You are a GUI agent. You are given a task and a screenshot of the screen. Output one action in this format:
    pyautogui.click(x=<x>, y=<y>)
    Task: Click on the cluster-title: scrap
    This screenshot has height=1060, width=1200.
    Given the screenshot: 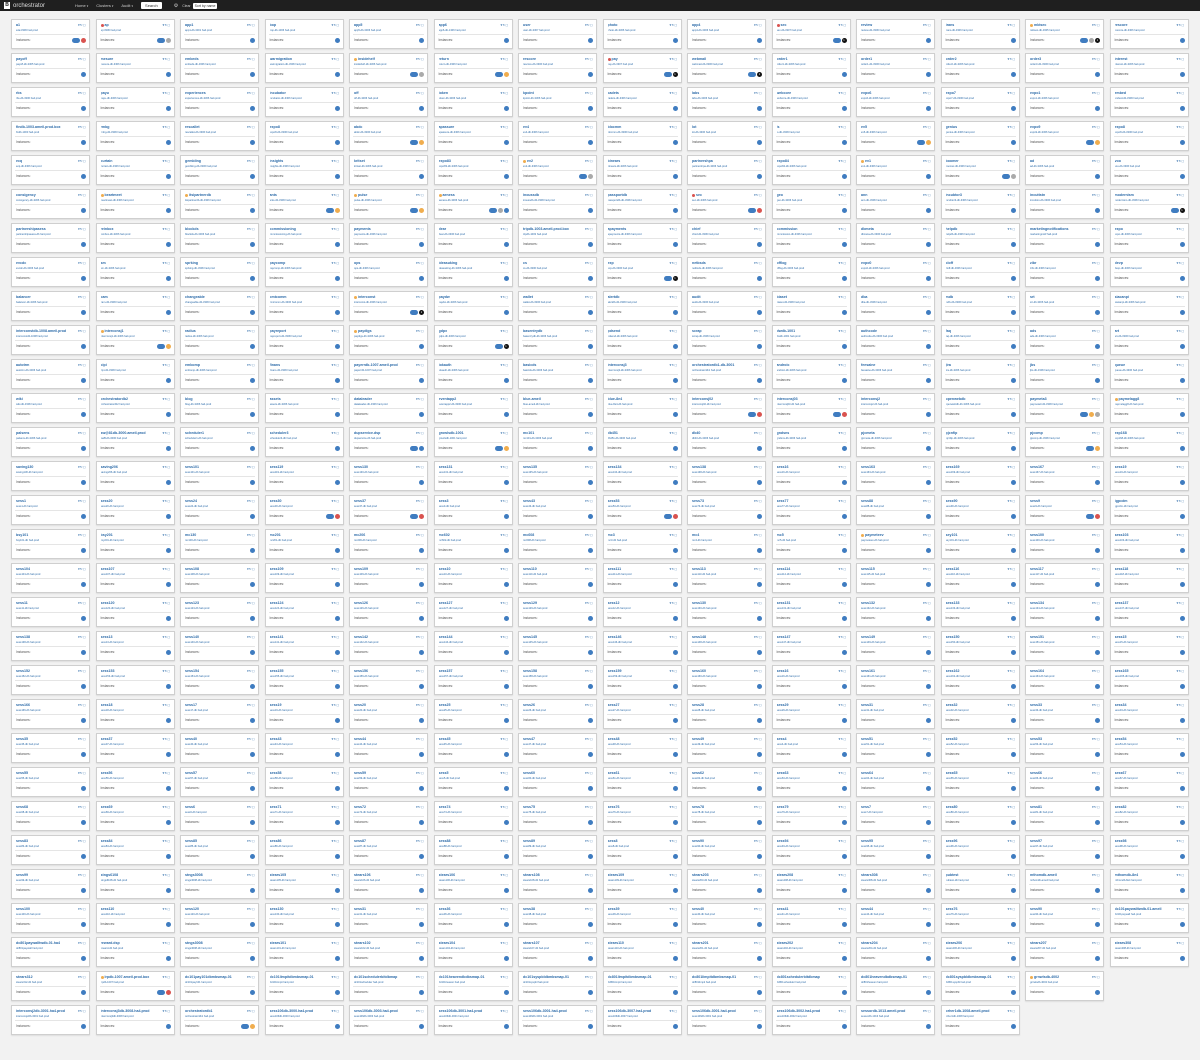 What is the action you would take?
    pyautogui.click(x=720, y=331)
    